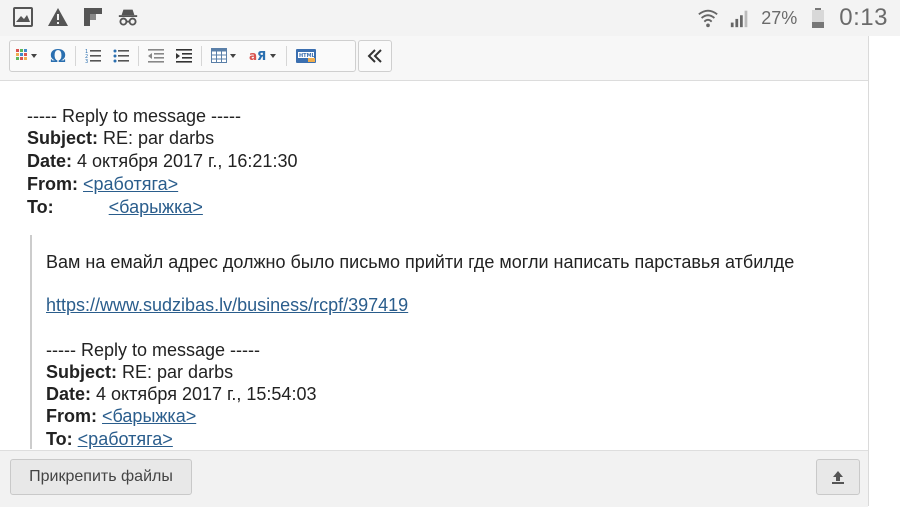 Image resolution: width=900 pixels, height=507 pixels. What do you see at coordinates (59, 439) in the screenshot?
I see `quote-to-label: To:` at bounding box center [59, 439].